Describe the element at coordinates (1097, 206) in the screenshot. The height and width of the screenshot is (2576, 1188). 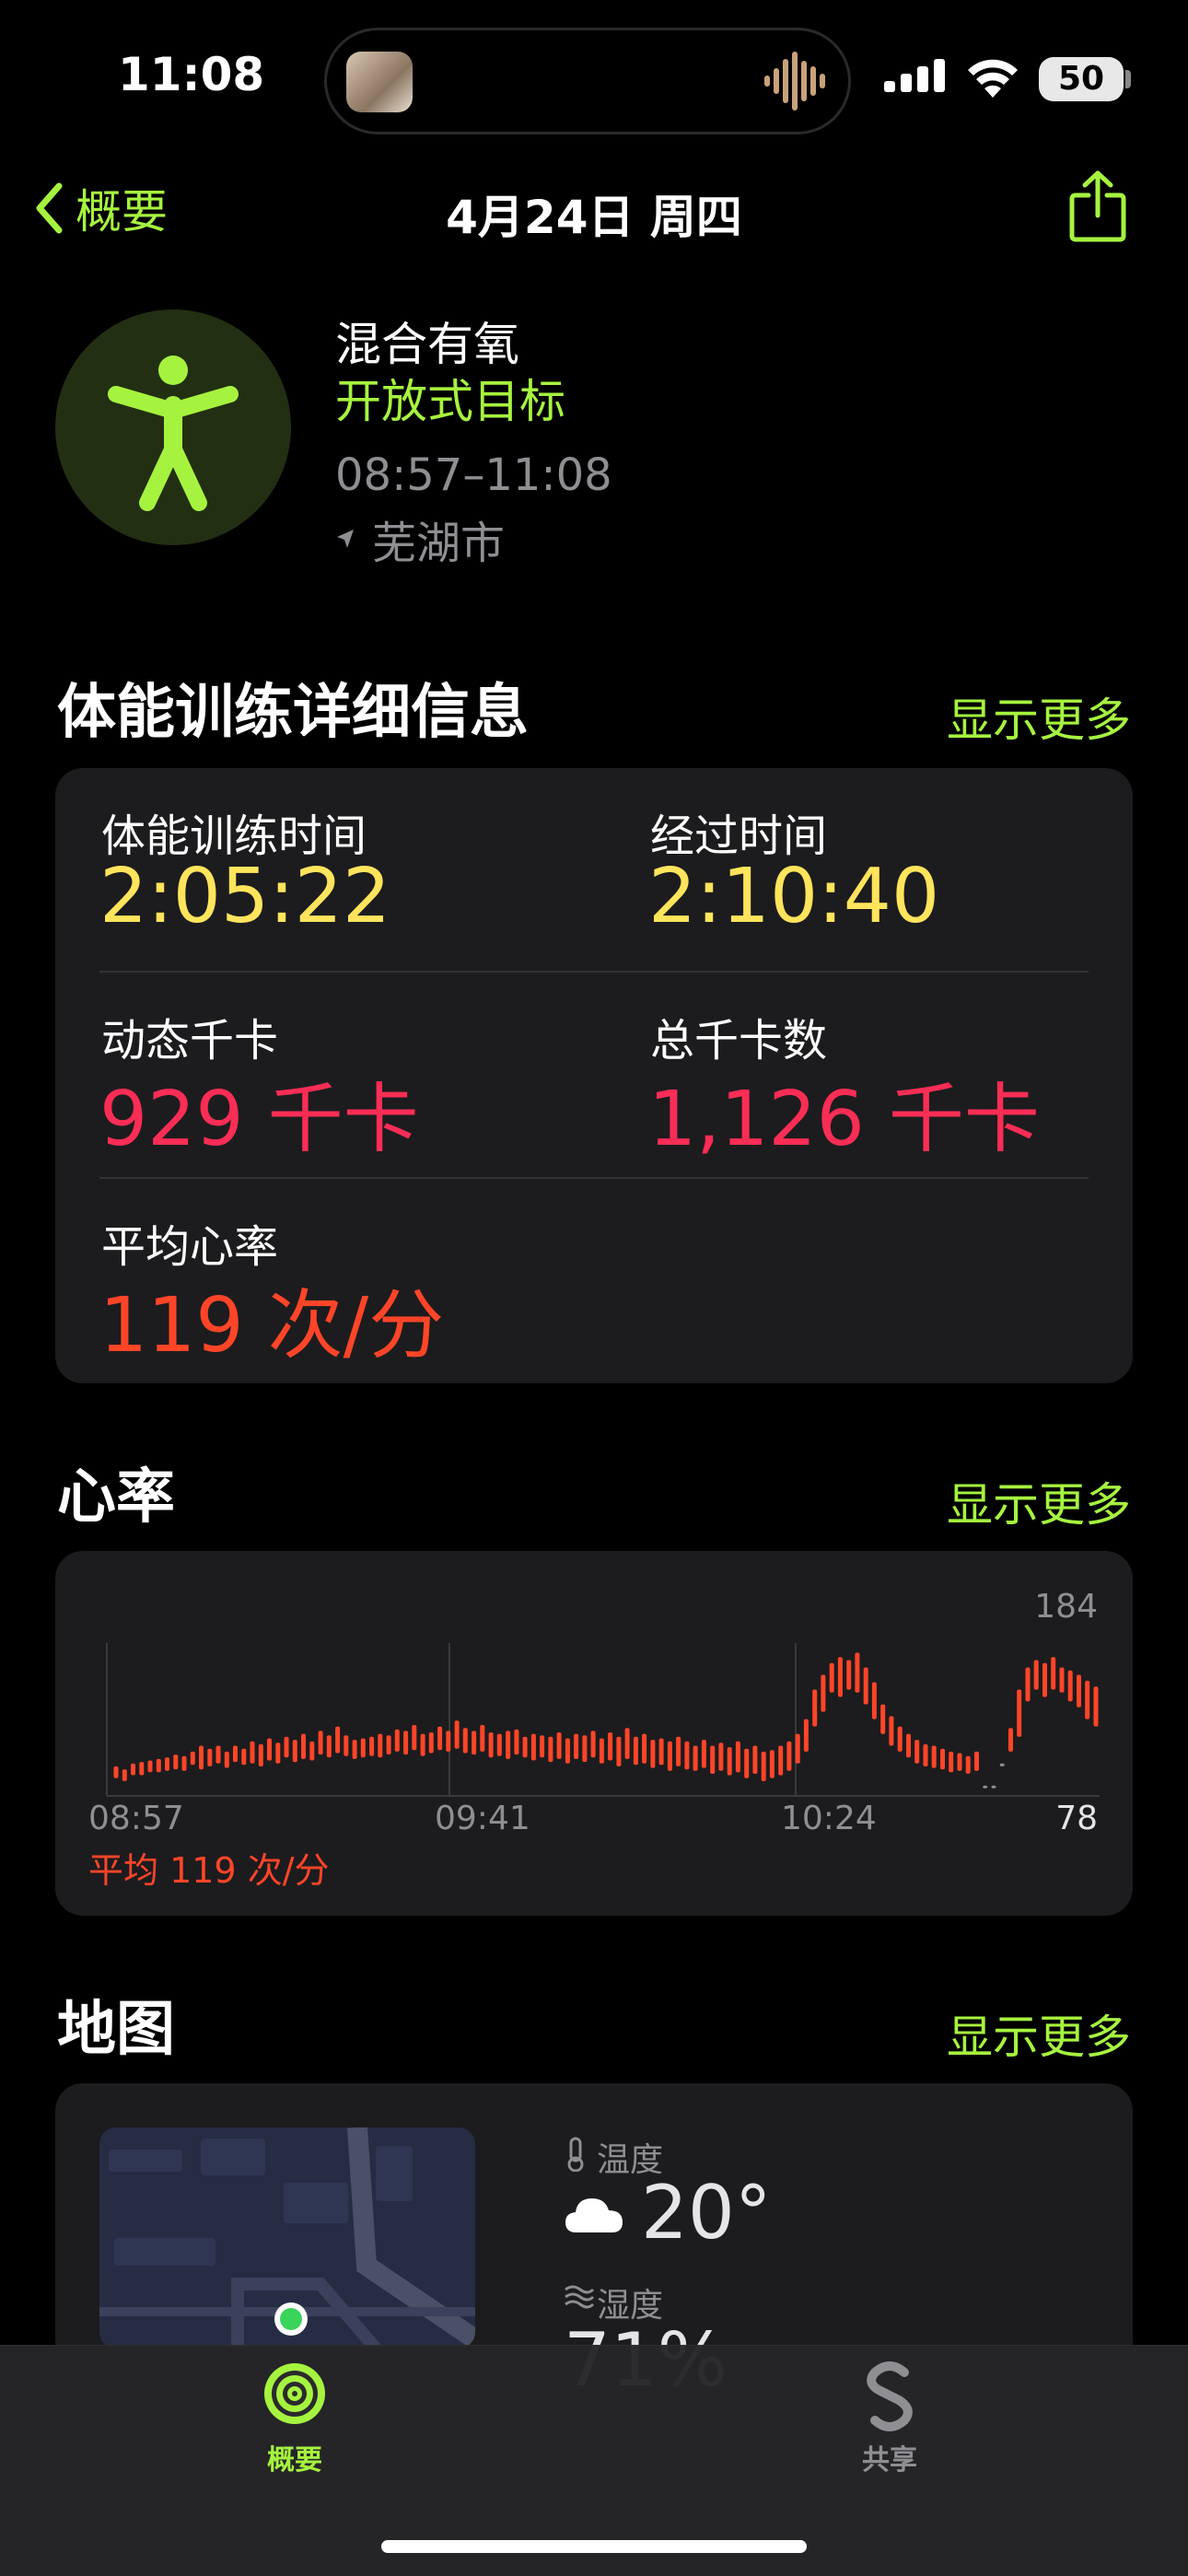
I see `share-icon` at that location.